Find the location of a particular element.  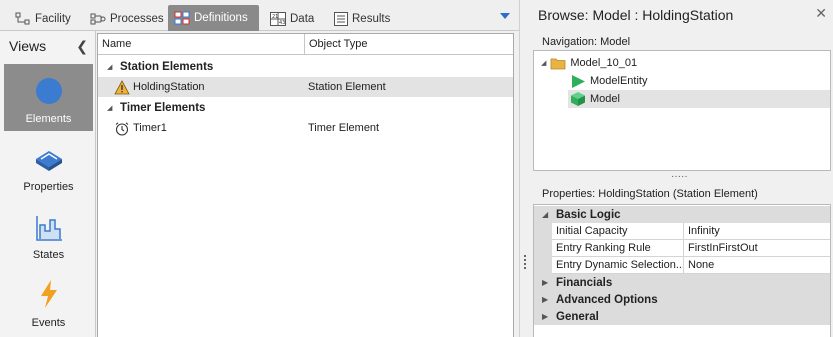

folder-icon is located at coordinates (558, 63).